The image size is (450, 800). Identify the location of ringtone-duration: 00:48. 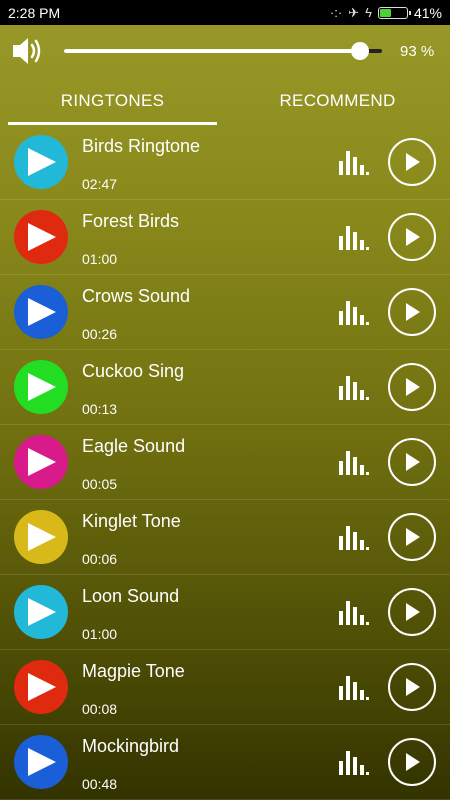
(100, 783).